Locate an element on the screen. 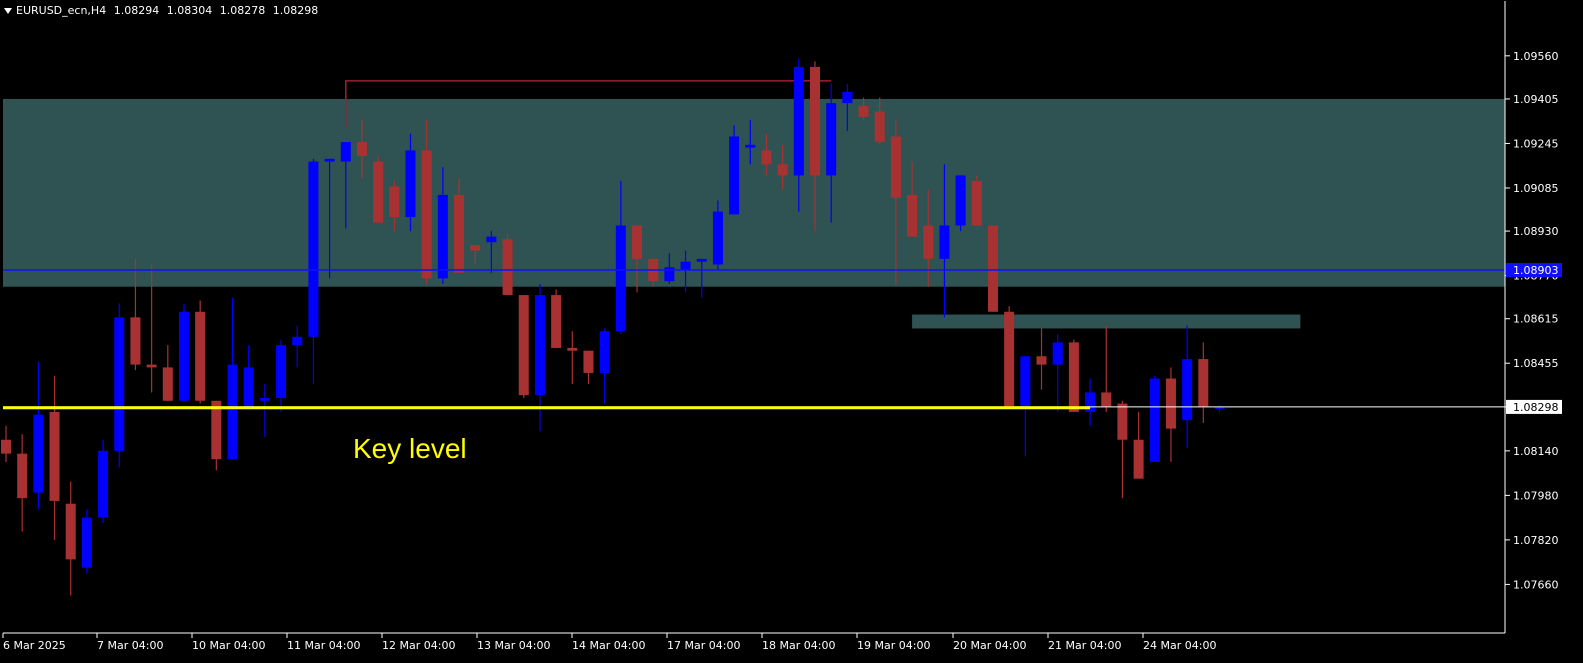  y-tick-label: 1.08298 is located at coordinates (1536, 407).